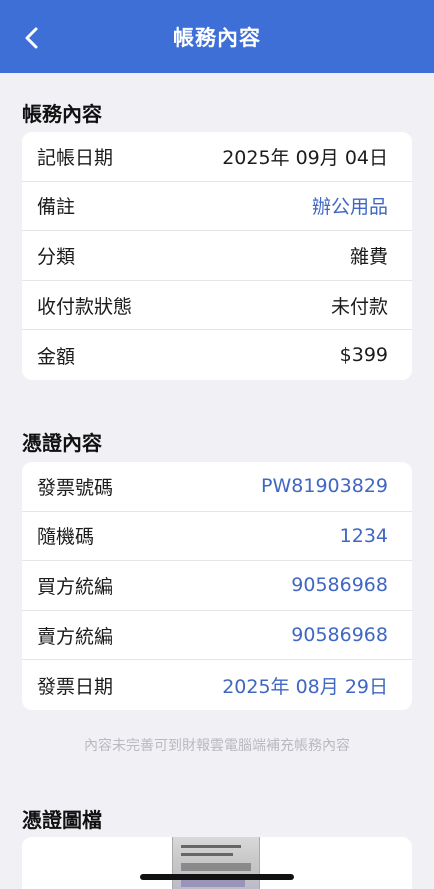 This screenshot has height=889, width=434. I want to click on buyer-tax-id-row: 買方統編 90586968, so click(217, 586).